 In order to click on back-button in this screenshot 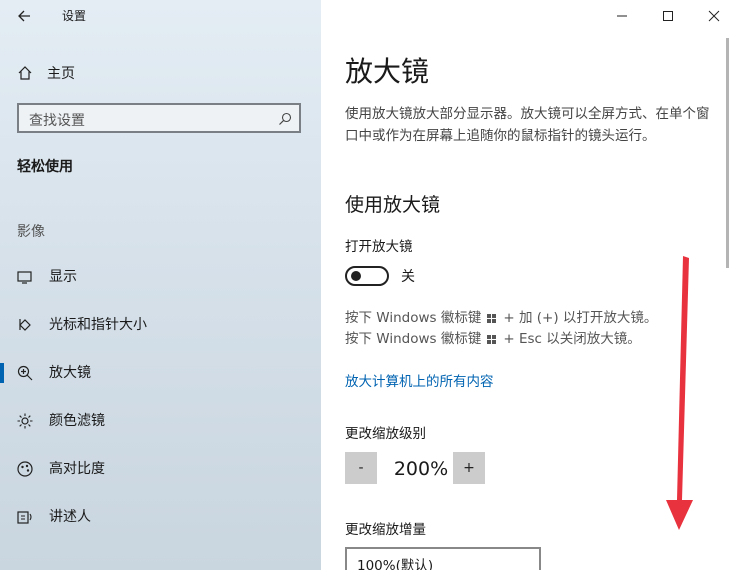, I will do `click(24, 16)`.